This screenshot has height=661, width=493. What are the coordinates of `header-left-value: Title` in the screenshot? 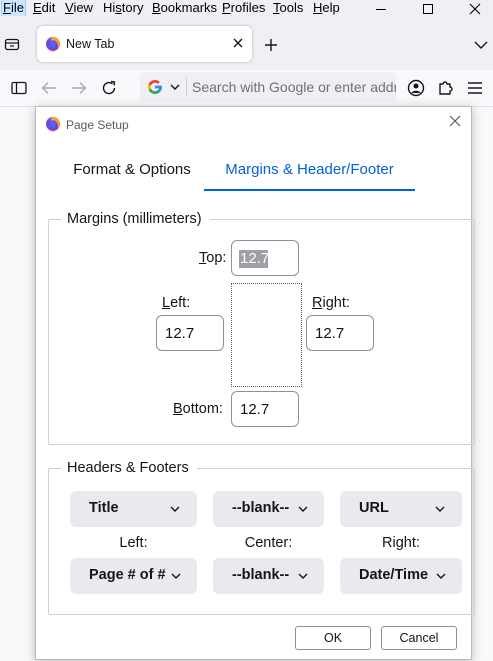 It's located at (104, 508).